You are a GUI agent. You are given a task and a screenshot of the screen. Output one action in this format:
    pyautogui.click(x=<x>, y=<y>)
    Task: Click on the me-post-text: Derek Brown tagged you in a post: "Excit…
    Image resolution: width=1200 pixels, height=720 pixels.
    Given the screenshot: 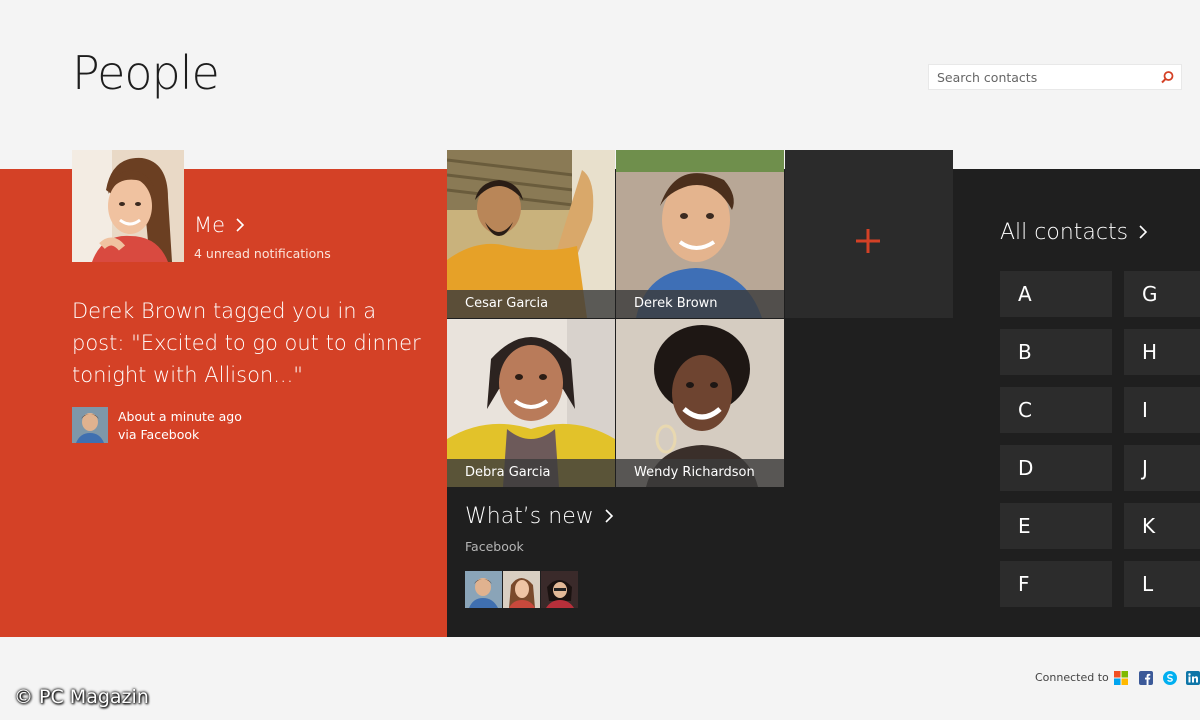 What is the action you would take?
    pyautogui.click(x=247, y=343)
    